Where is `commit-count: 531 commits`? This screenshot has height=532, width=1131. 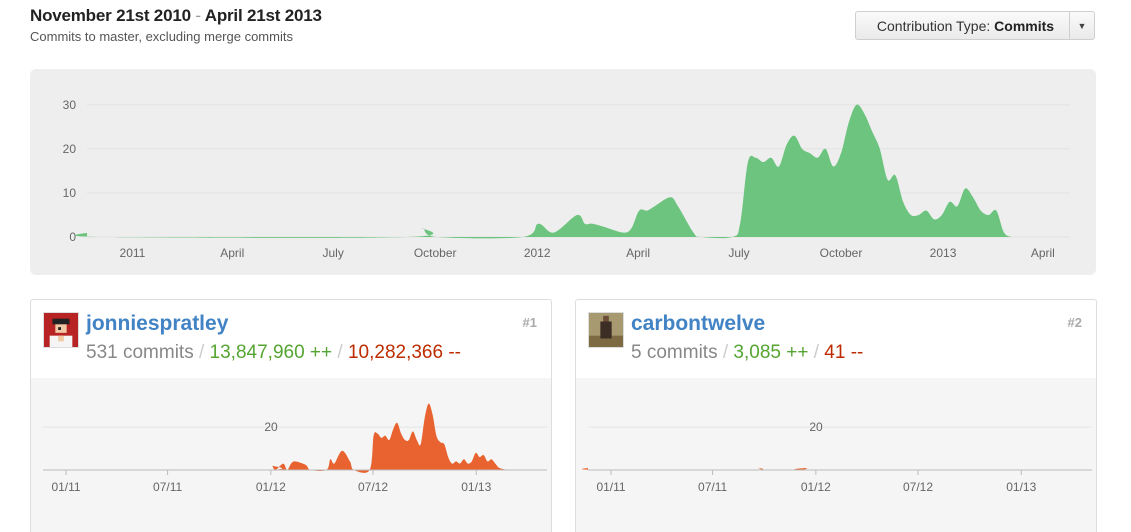
commit-count: 531 commits is located at coordinates (140, 352).